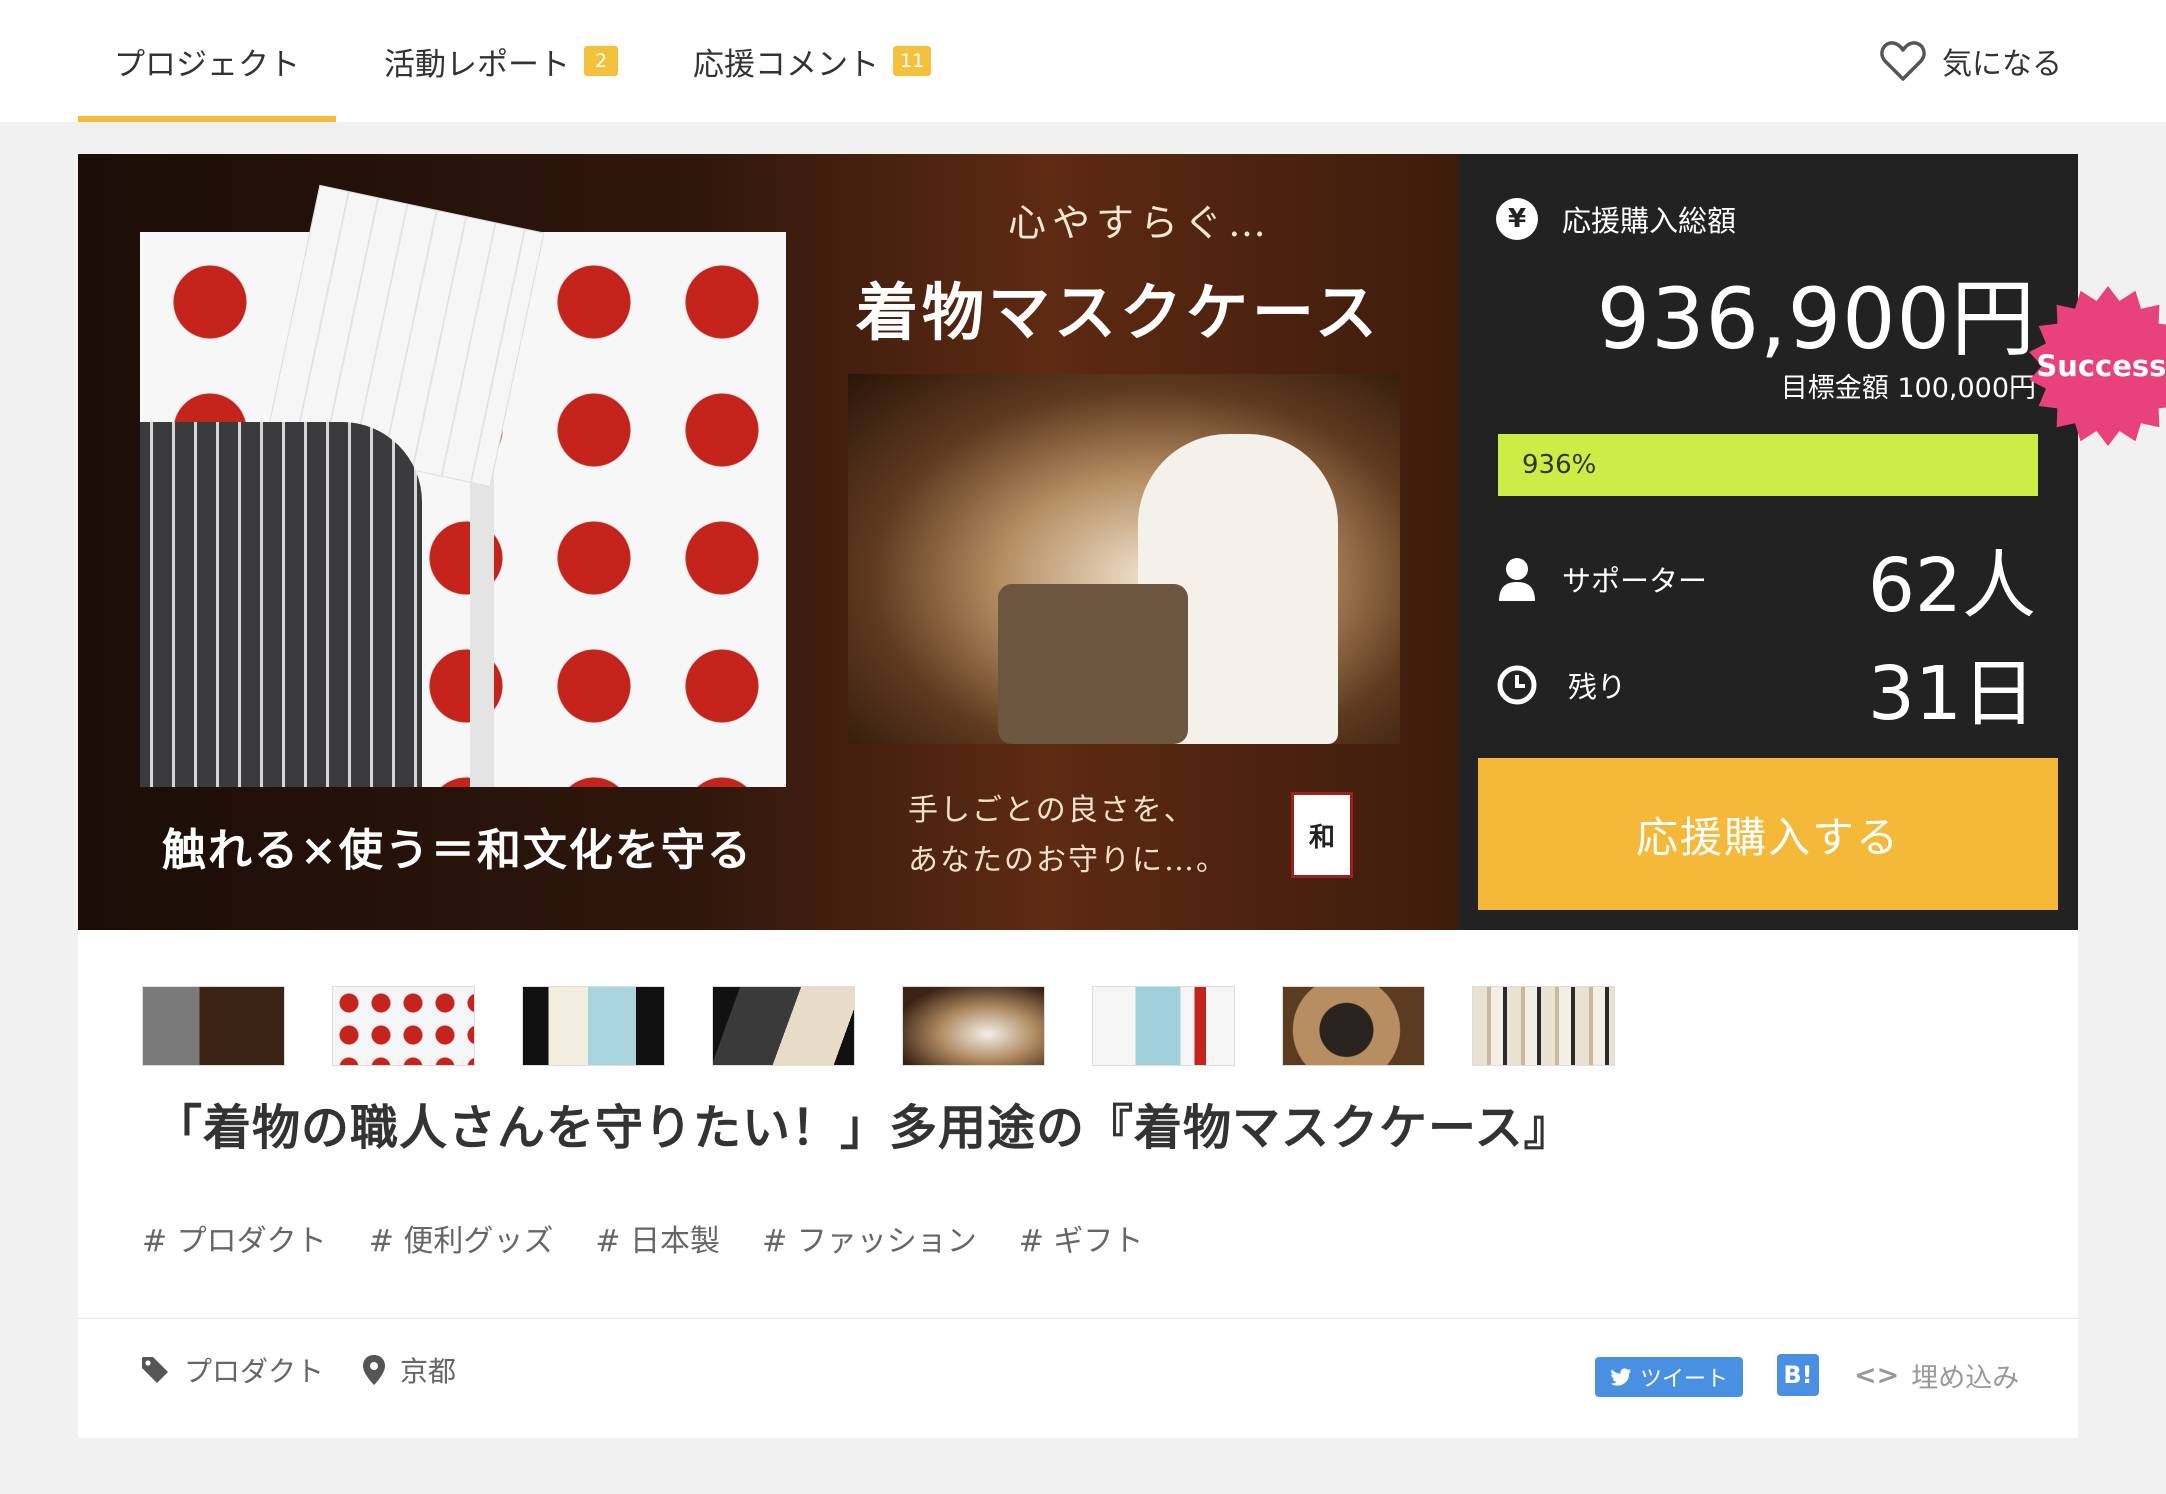 This screenshot has height=1494, width=2166. What do you see at coordinates (281, 604) in the screenshot?
I see `striped-fabric` at bounding box center [281, 604].